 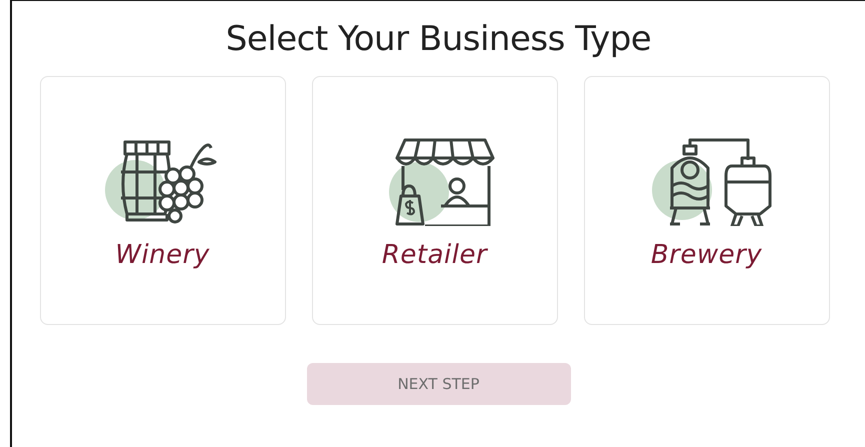 I want to click on business-type-label: Retailer, so click(x=435, y=255).